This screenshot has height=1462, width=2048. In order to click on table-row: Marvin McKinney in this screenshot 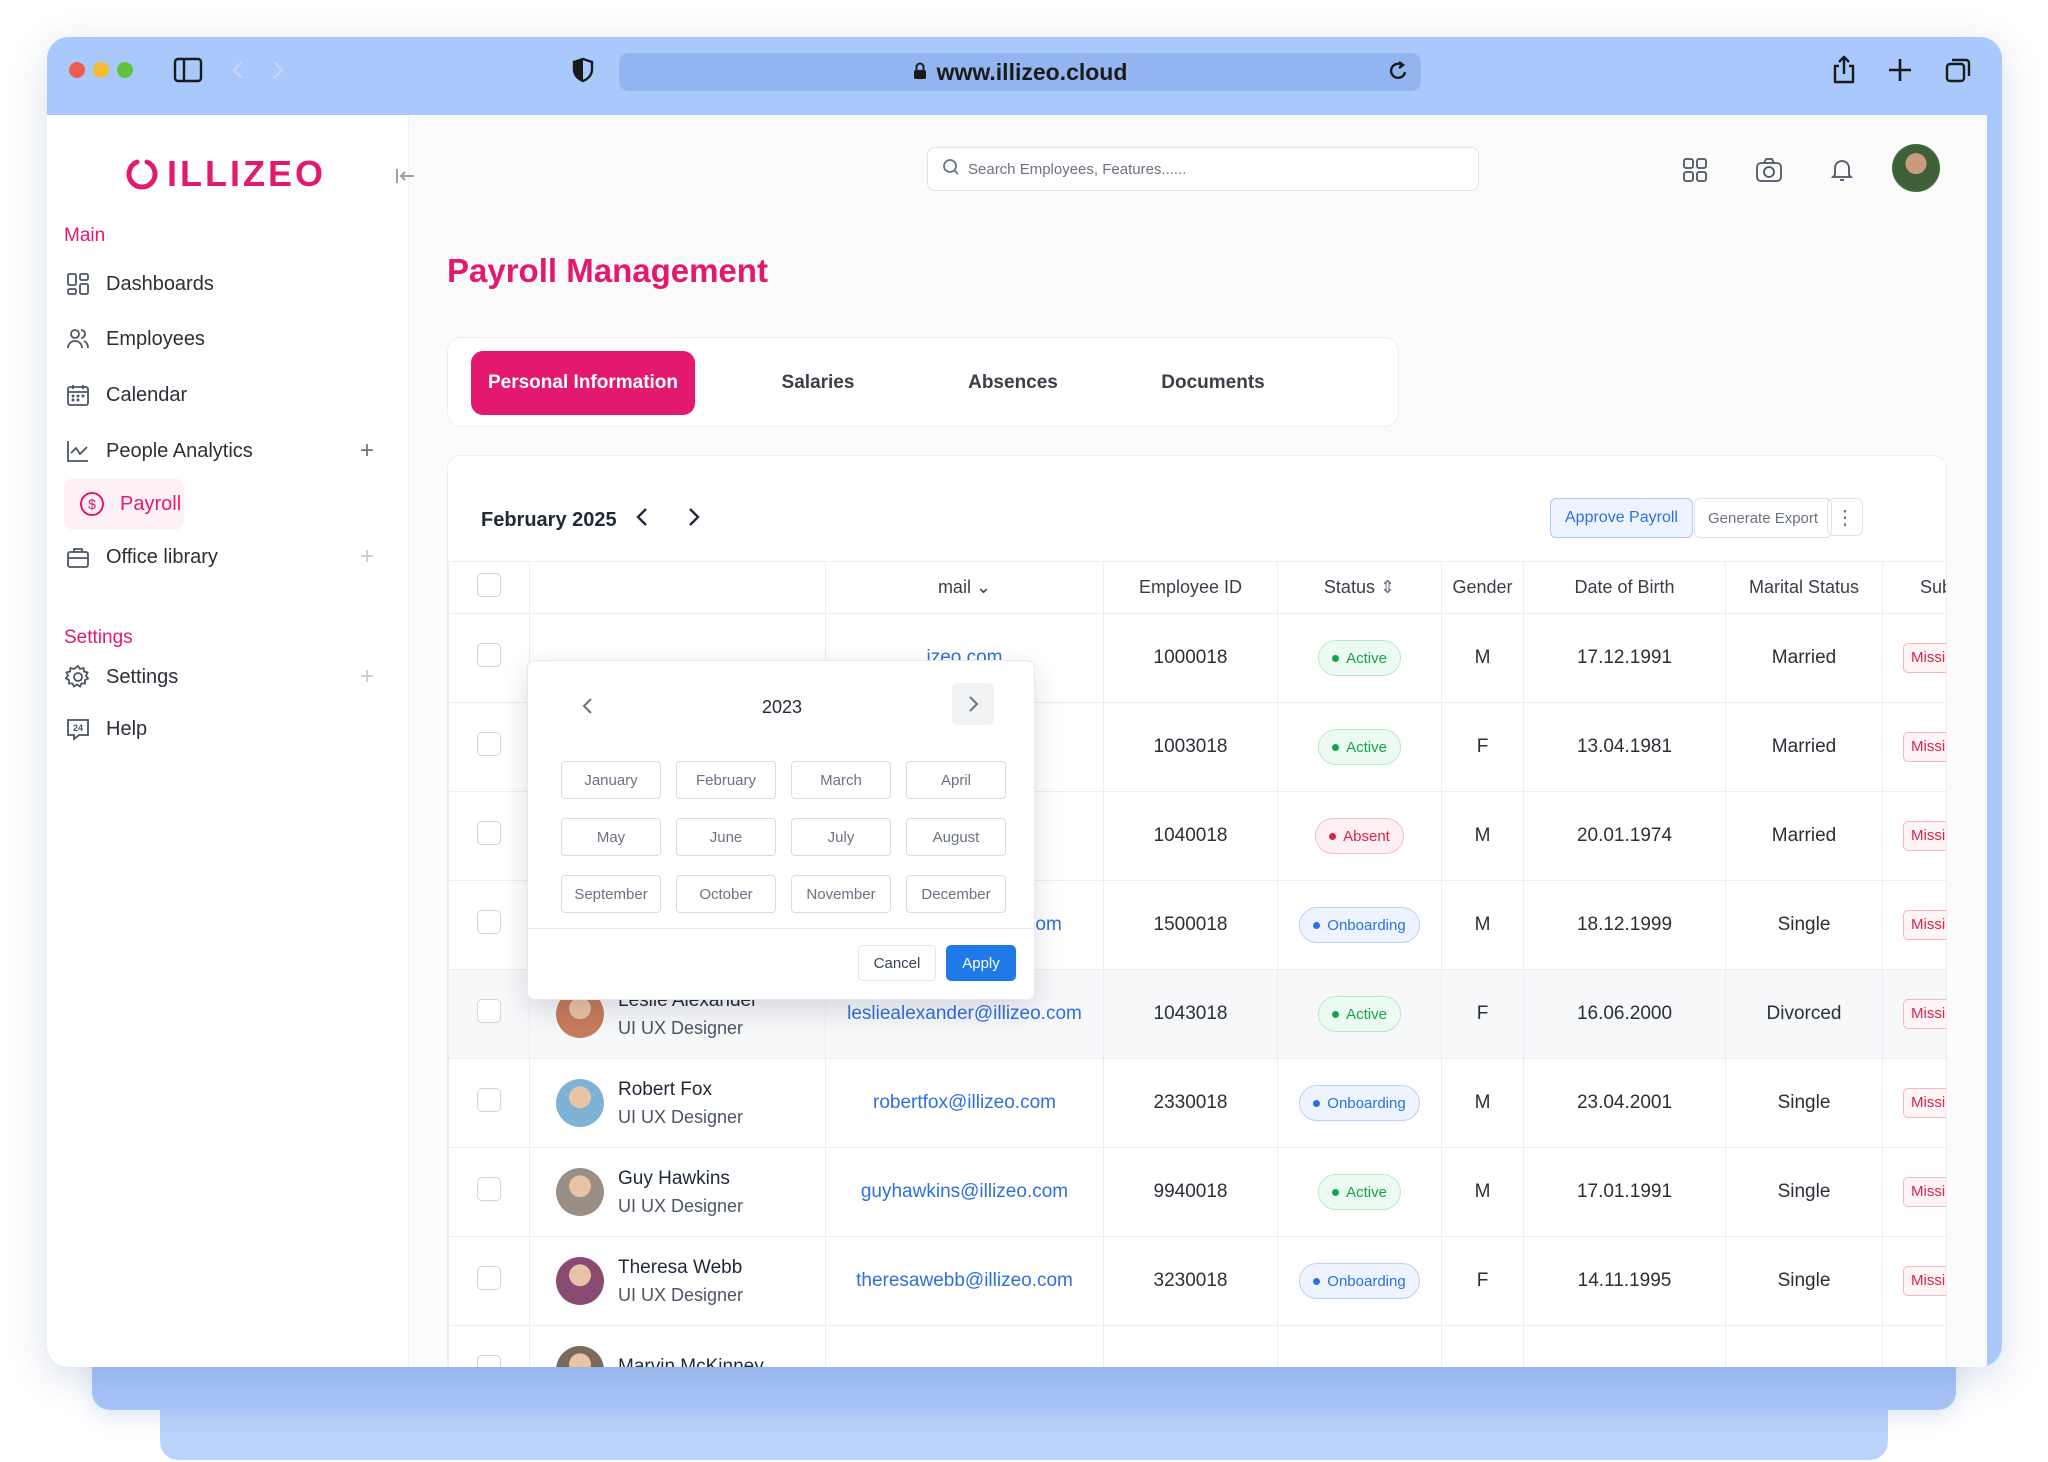, I will do `click(1197, 1346)`.